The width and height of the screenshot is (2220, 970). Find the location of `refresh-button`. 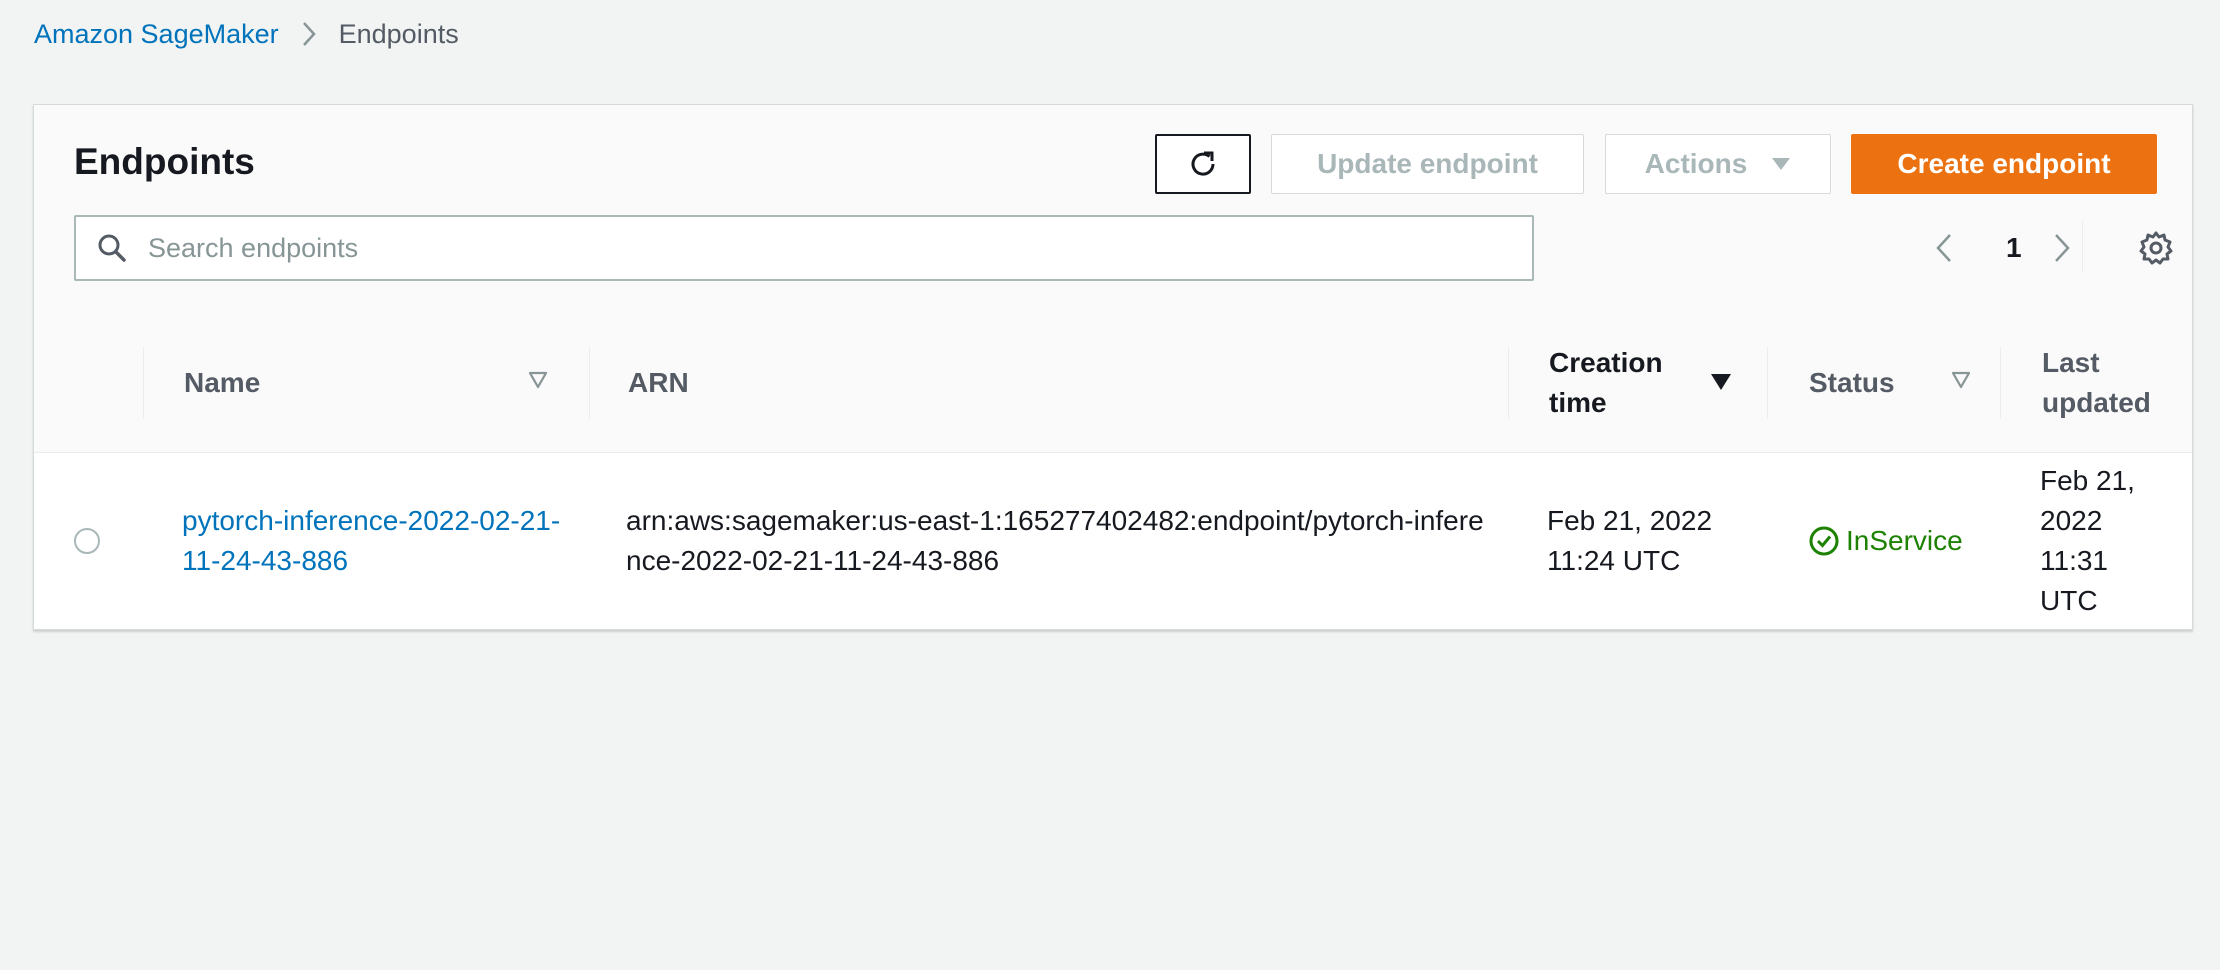

refresh-button is located at coordinates (1203, 164).